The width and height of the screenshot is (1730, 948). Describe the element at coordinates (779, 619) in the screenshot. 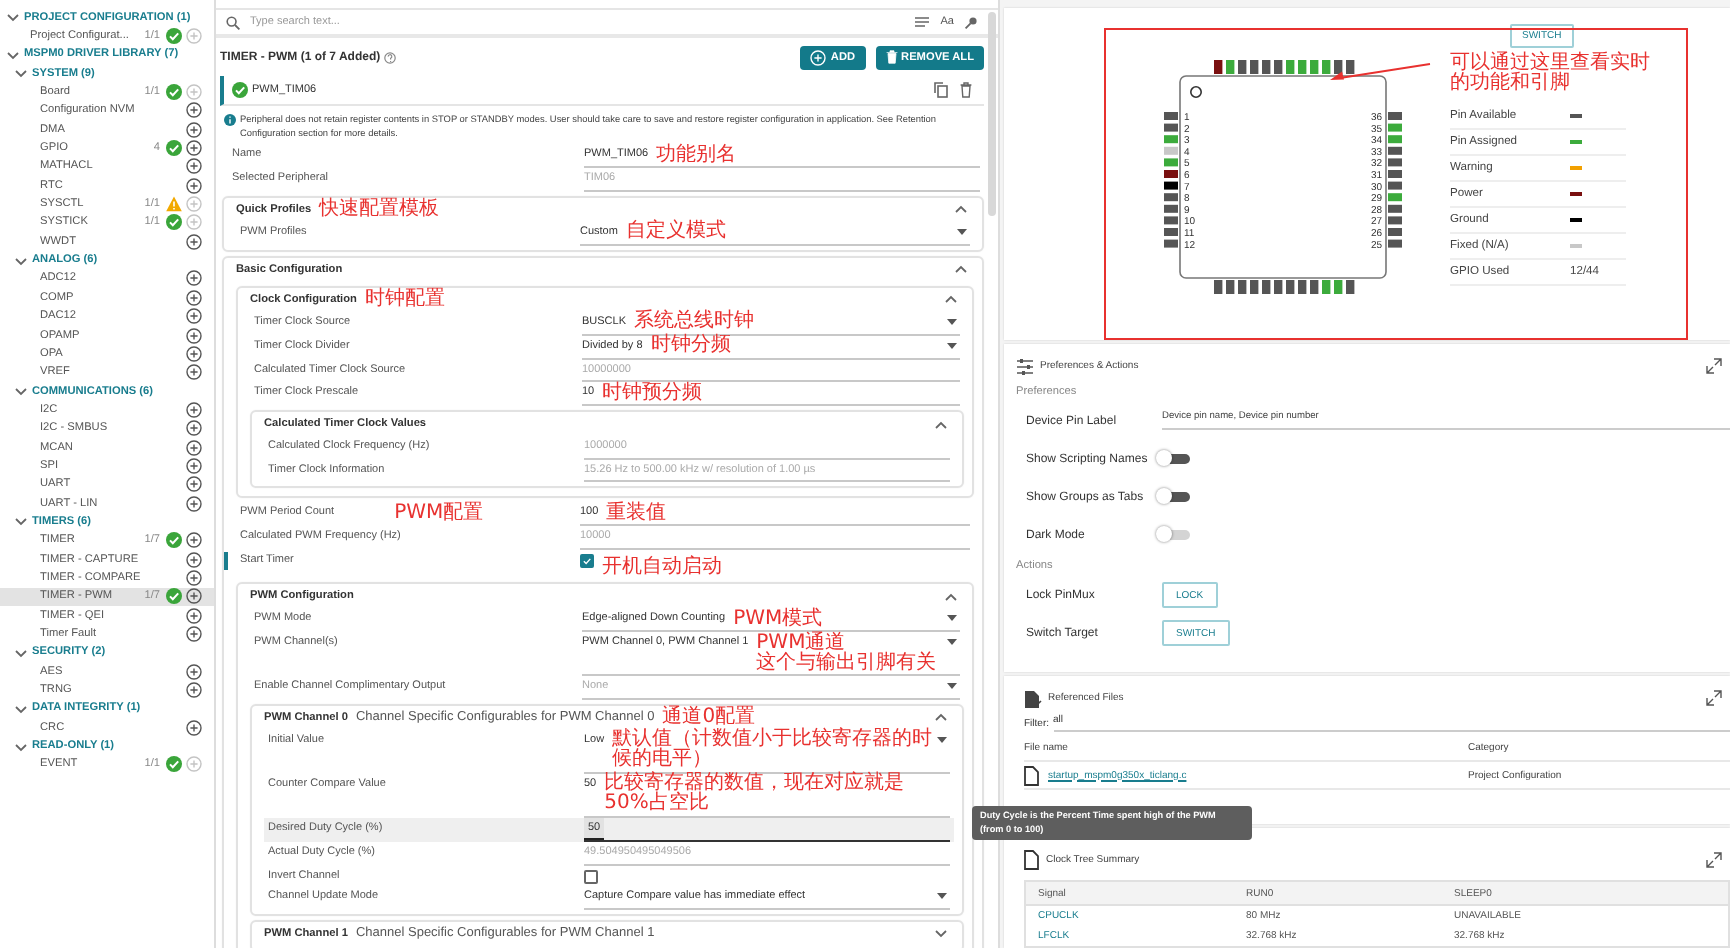

I see `annotation-note: PWM模式` at that location.